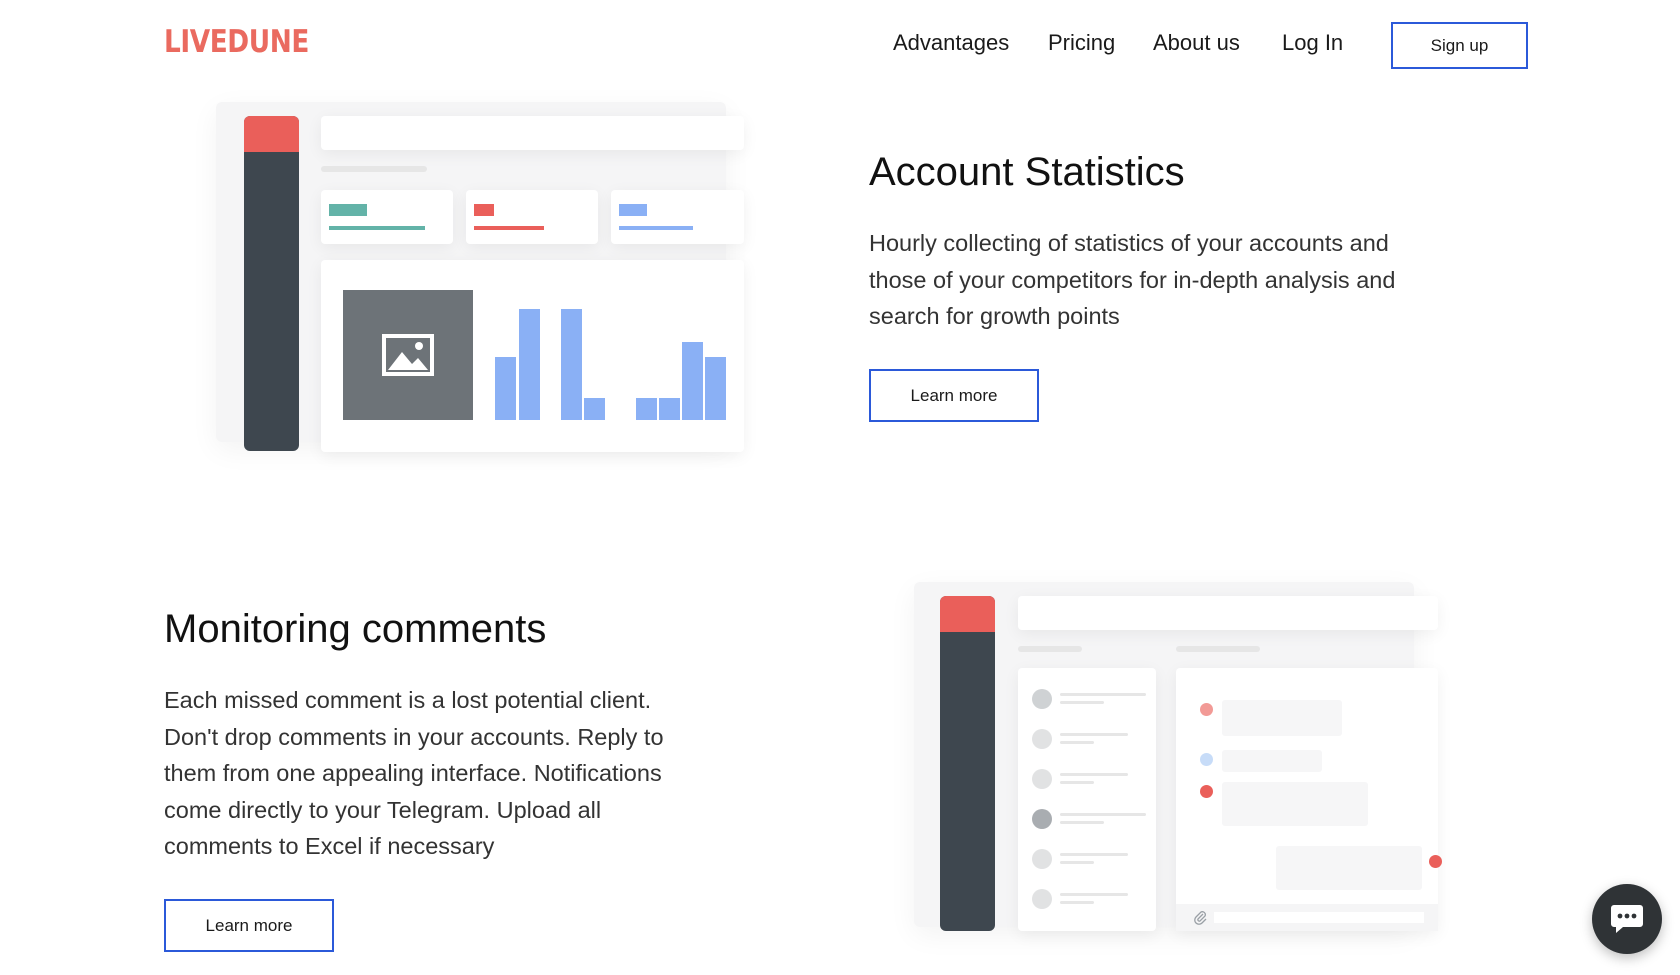 Image resolution: width=1680 pixels, height=975 pixels. Describe the element at coordinates (1307, 917) in the screenshot. I see `reply-bar` at that location.